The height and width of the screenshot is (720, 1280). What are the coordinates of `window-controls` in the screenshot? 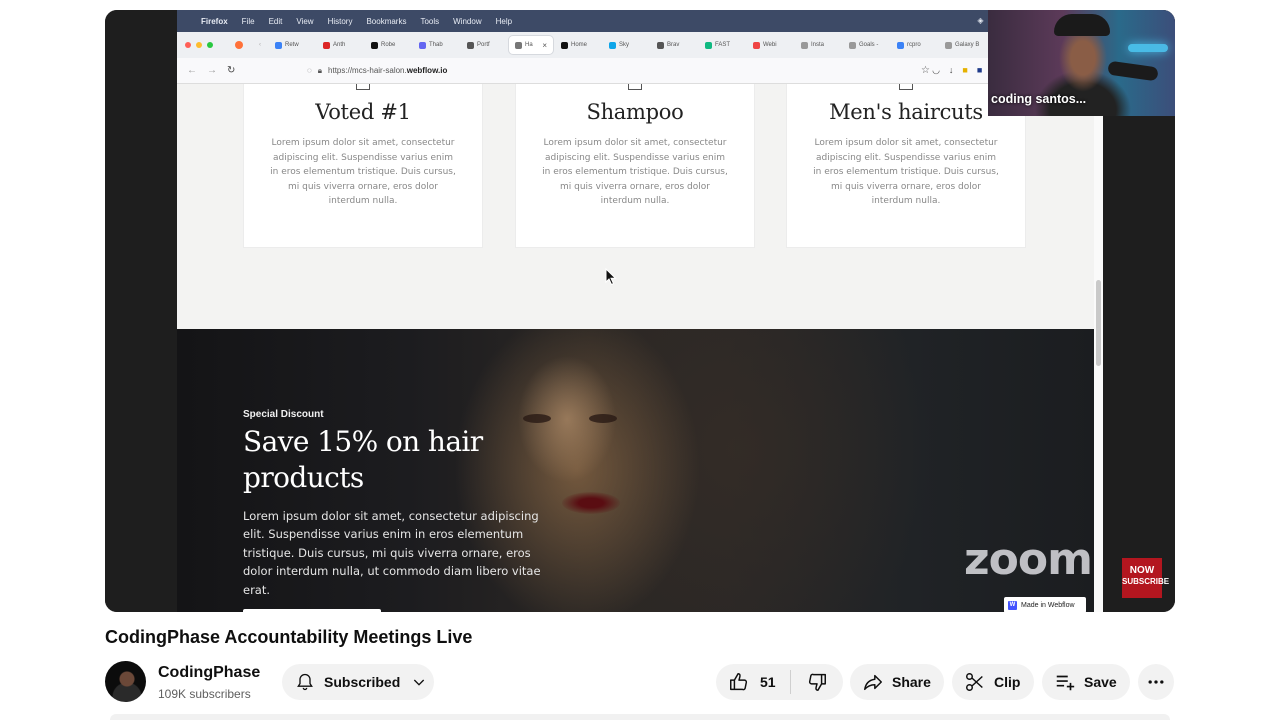 It's located at (199, 45).